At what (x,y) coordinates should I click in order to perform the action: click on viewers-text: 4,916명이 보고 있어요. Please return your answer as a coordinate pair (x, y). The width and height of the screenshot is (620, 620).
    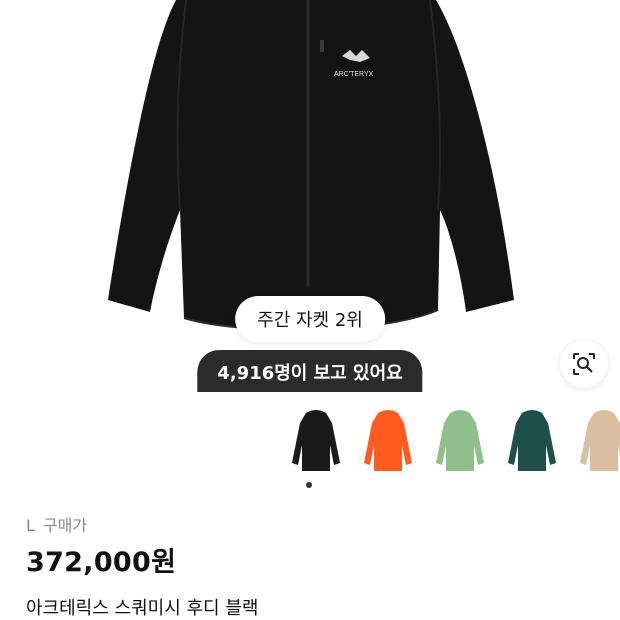
    Looking at the image, I should click on (310, 373).